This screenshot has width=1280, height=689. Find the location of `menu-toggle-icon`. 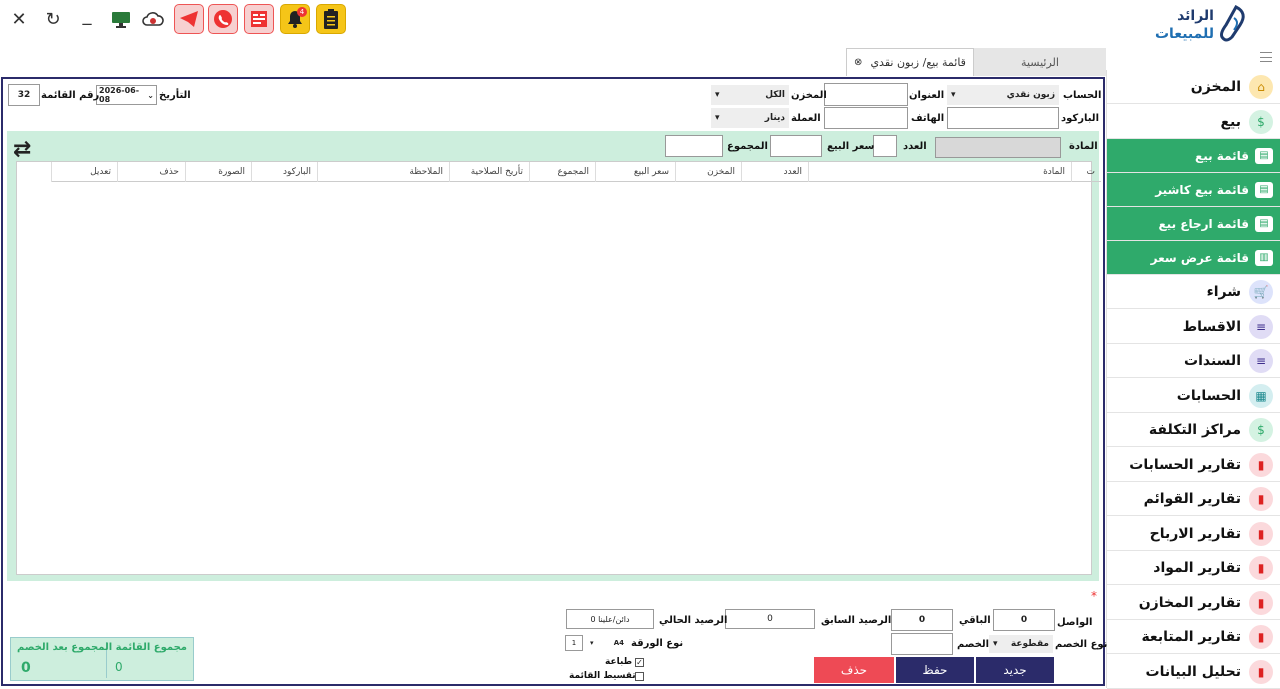

menu-toggle-icon is located at coordinates (1266, 57).